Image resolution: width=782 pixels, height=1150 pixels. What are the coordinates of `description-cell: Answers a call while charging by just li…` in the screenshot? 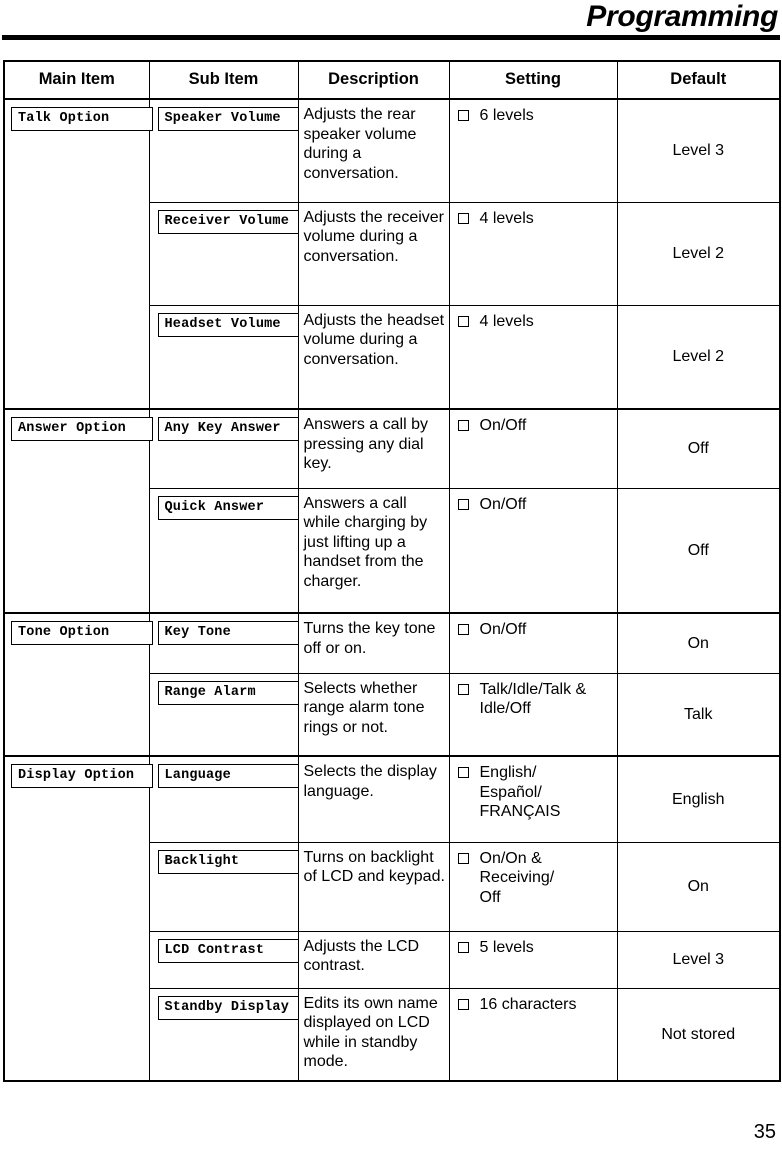 It's located at (373, 550).